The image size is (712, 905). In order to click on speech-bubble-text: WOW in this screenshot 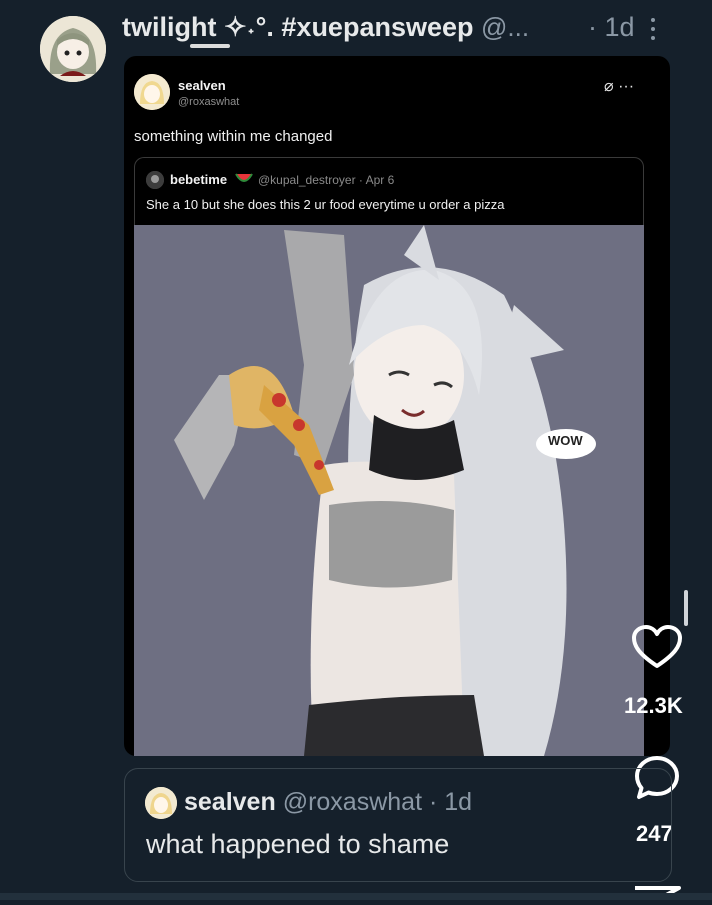, I will do `click(565, 440)`.